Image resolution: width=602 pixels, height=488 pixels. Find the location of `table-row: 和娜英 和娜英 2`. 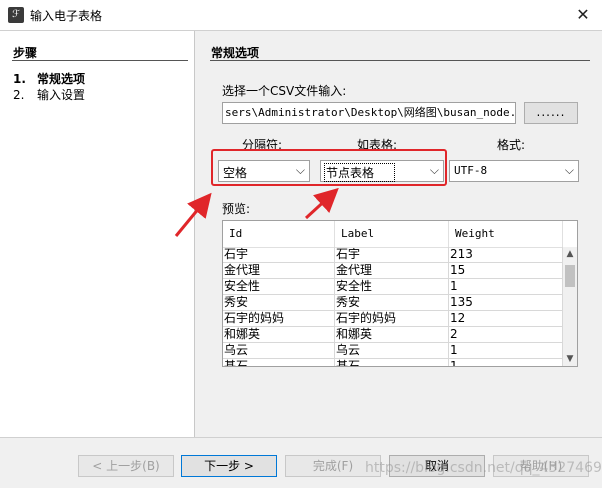

table-row: 和娜英 和娜英 2 is located at coordinates (393, 335).